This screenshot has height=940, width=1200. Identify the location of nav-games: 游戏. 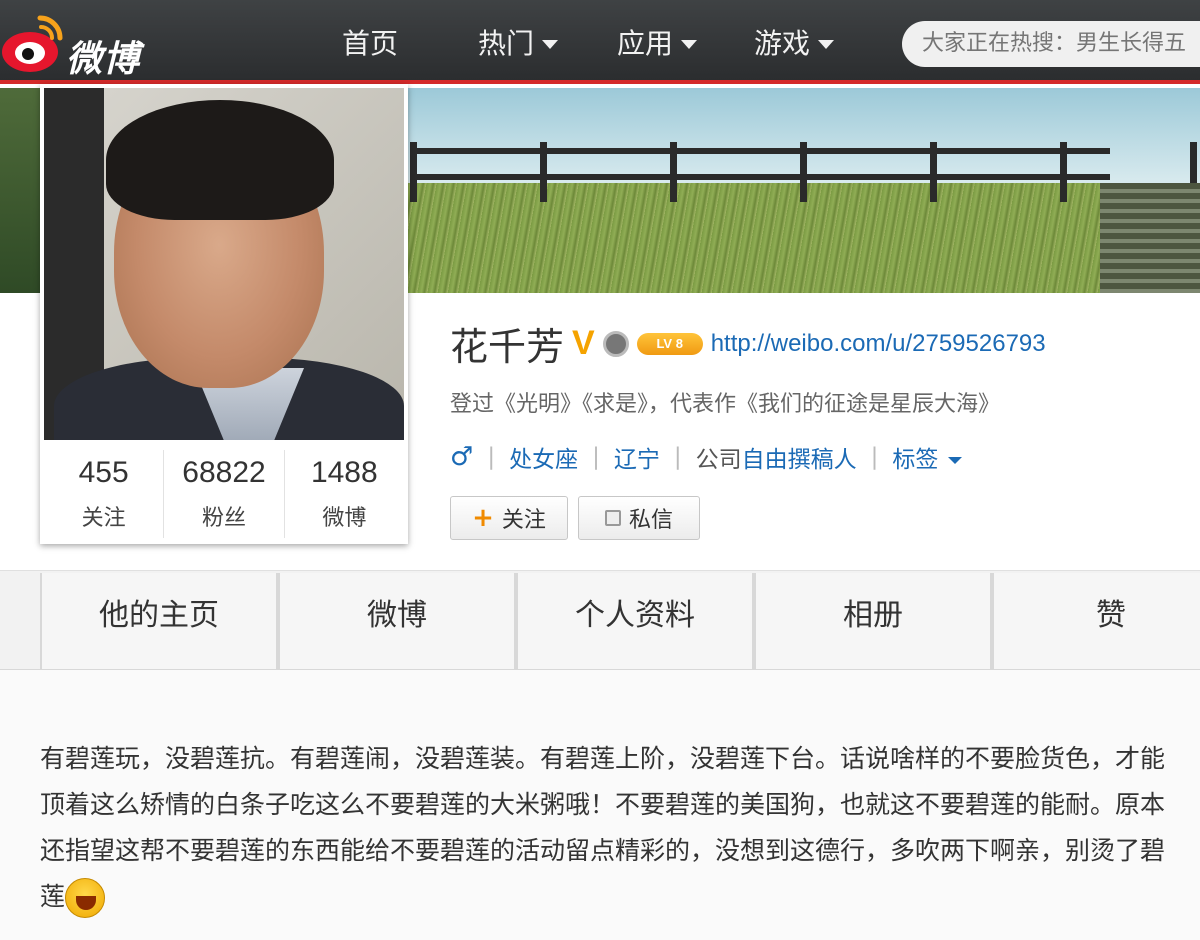
(794, 42).